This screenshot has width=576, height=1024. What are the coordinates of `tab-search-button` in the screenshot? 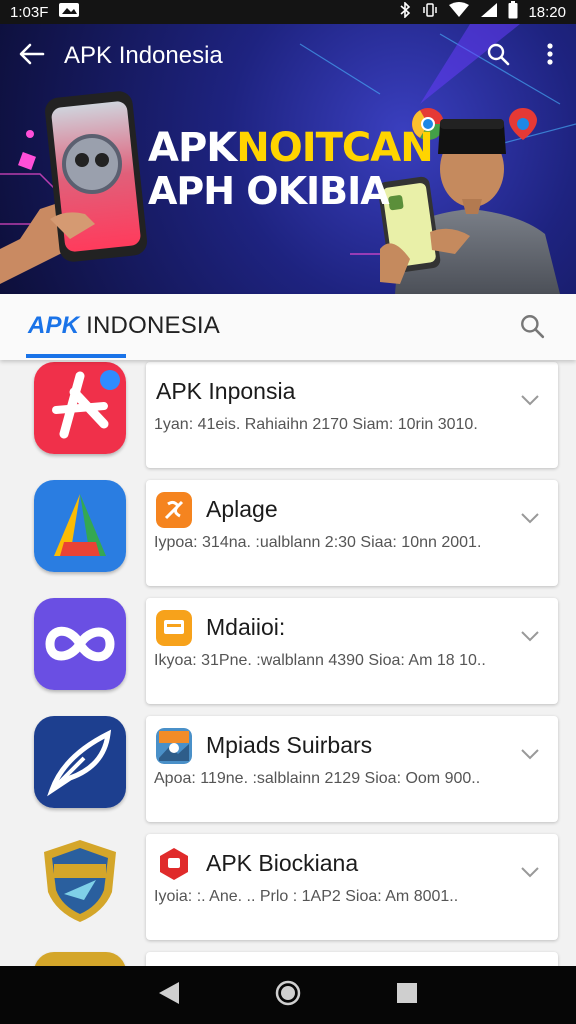 It's located at (532, 328).